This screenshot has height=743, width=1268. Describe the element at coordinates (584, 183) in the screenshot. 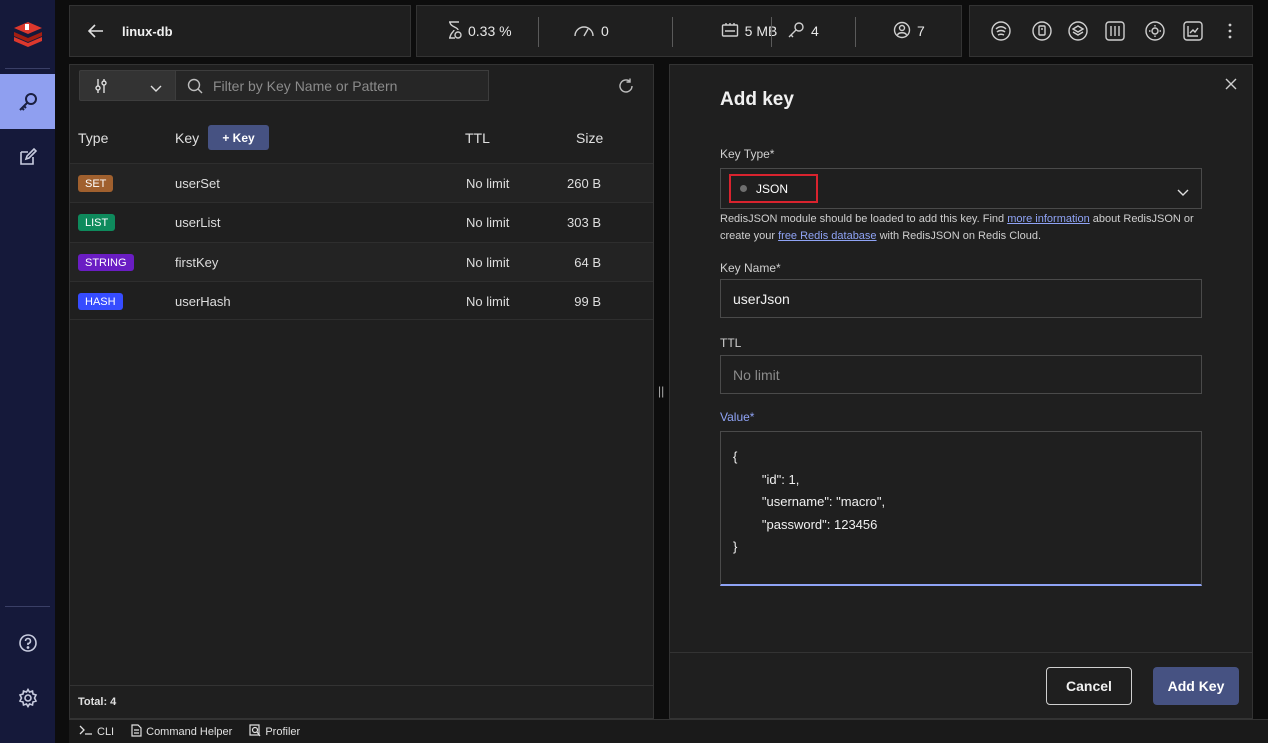

I see `key-size: 260 B` at that location.